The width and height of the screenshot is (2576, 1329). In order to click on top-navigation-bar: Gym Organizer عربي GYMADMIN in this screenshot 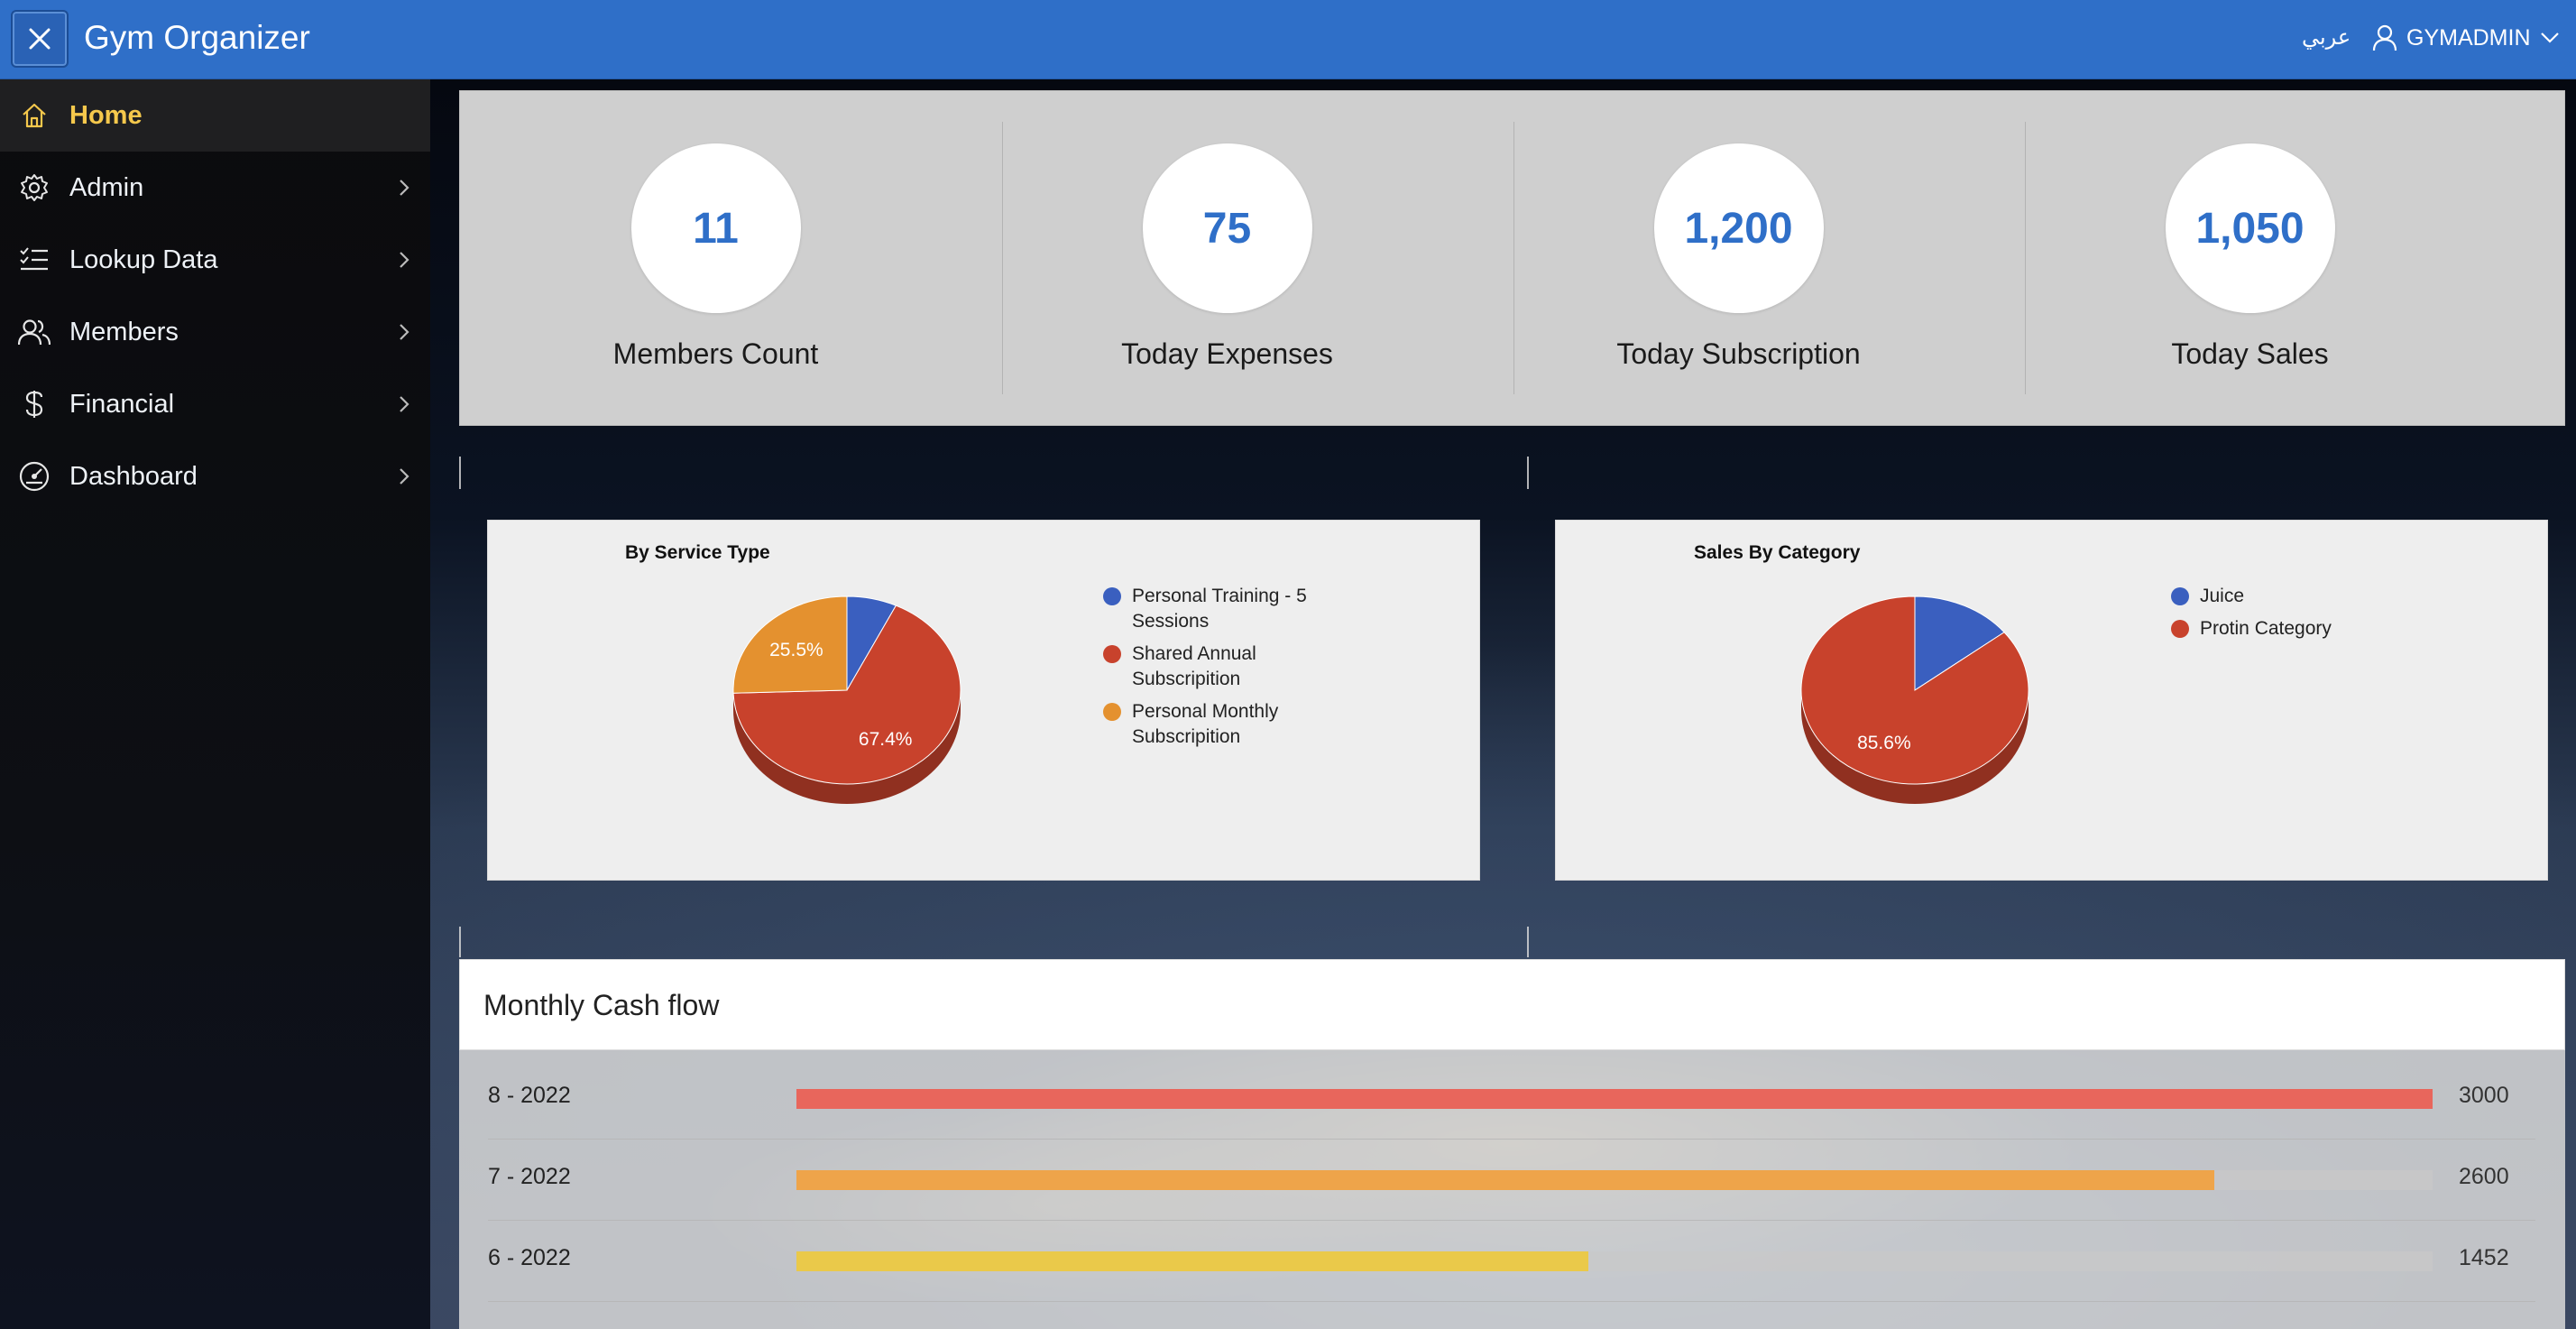, I will do `click(1288, 39)`.